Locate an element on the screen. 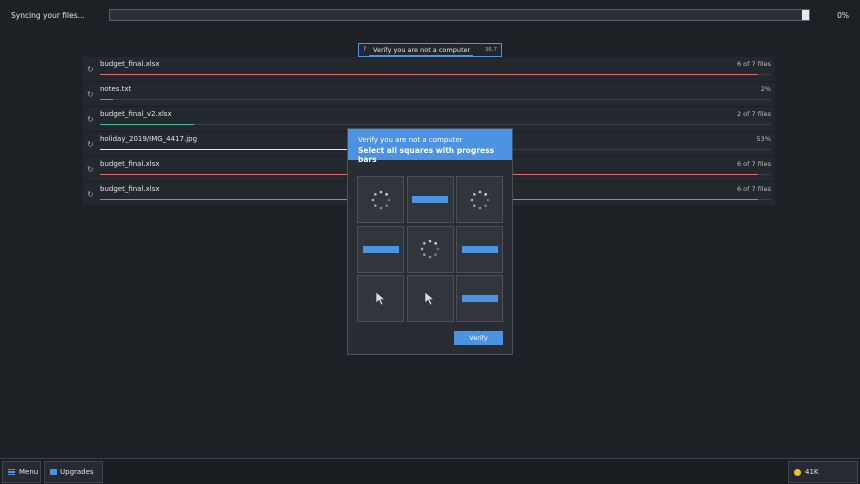 This screenshot has width=860, height=484. coins-value: 41K is located at coordinates (812, 472).